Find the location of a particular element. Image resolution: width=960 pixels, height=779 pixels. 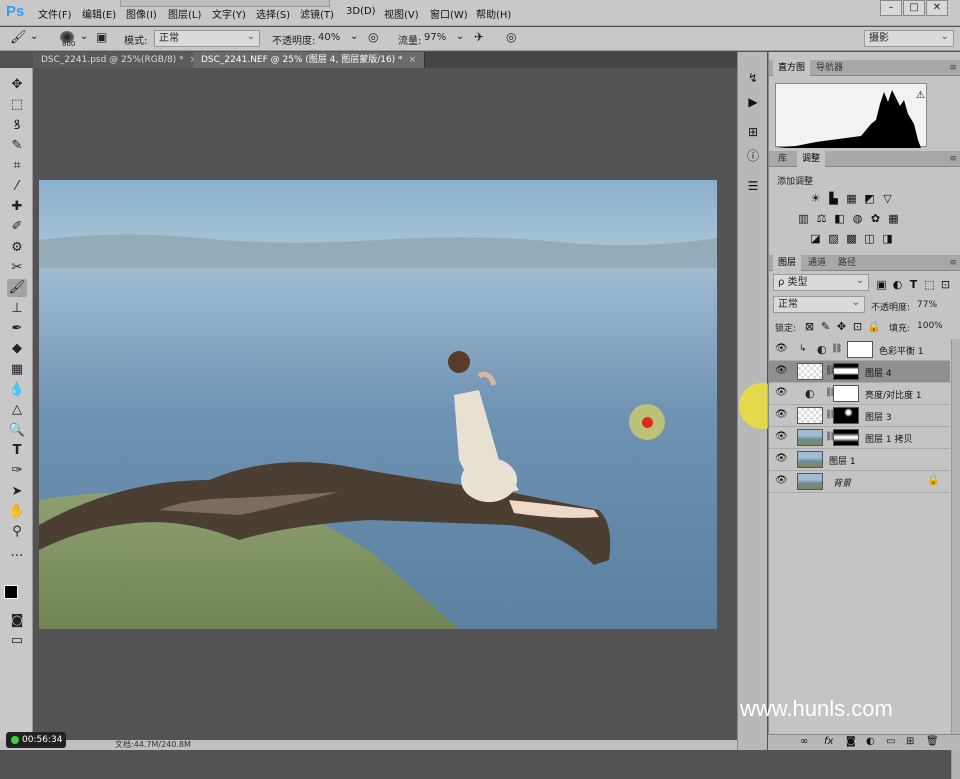

filter-type-icon: T is located at coordinates (913, 284).